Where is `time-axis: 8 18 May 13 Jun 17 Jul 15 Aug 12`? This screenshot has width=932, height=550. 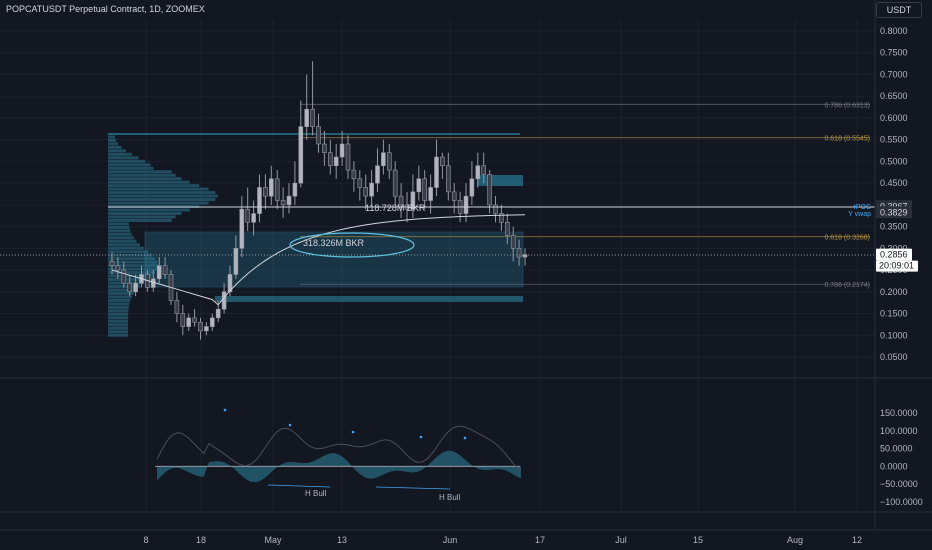 time-axis: 8 18 May 13 Jun 17 Jul 15 Aug 12 is located at coordinates (502, 540).